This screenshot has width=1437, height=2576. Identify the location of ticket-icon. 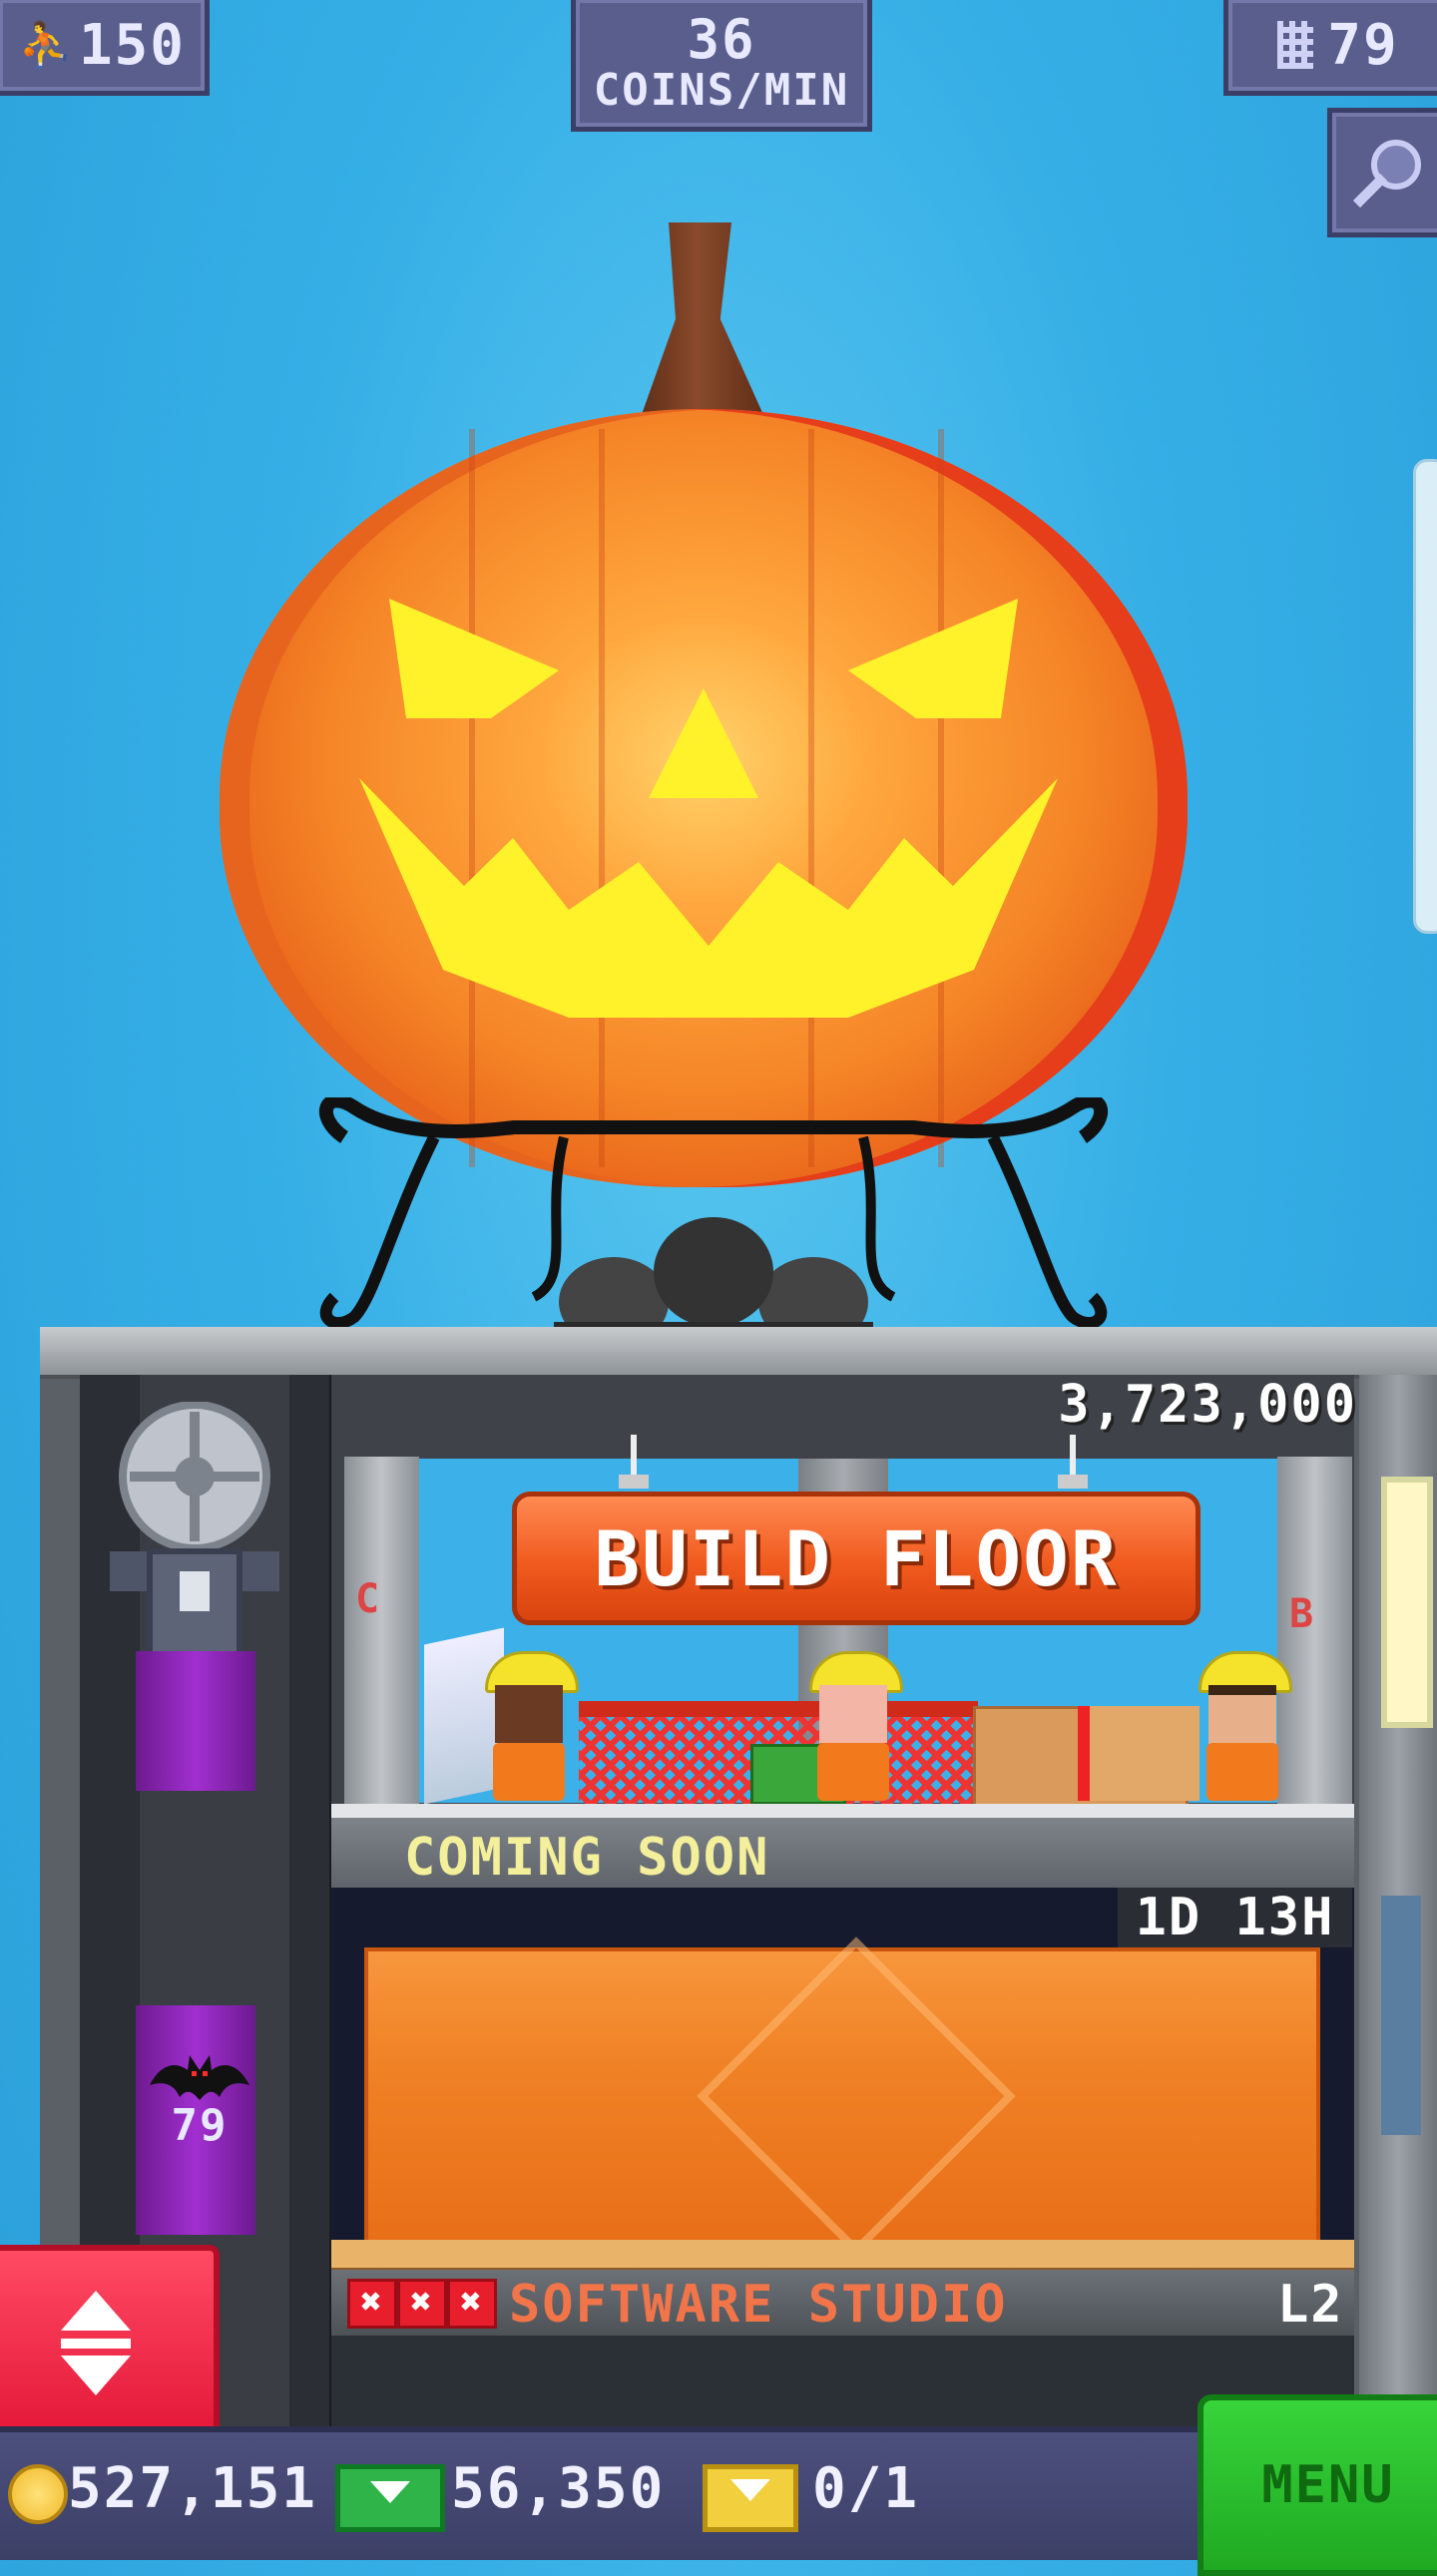
(750, 2498).